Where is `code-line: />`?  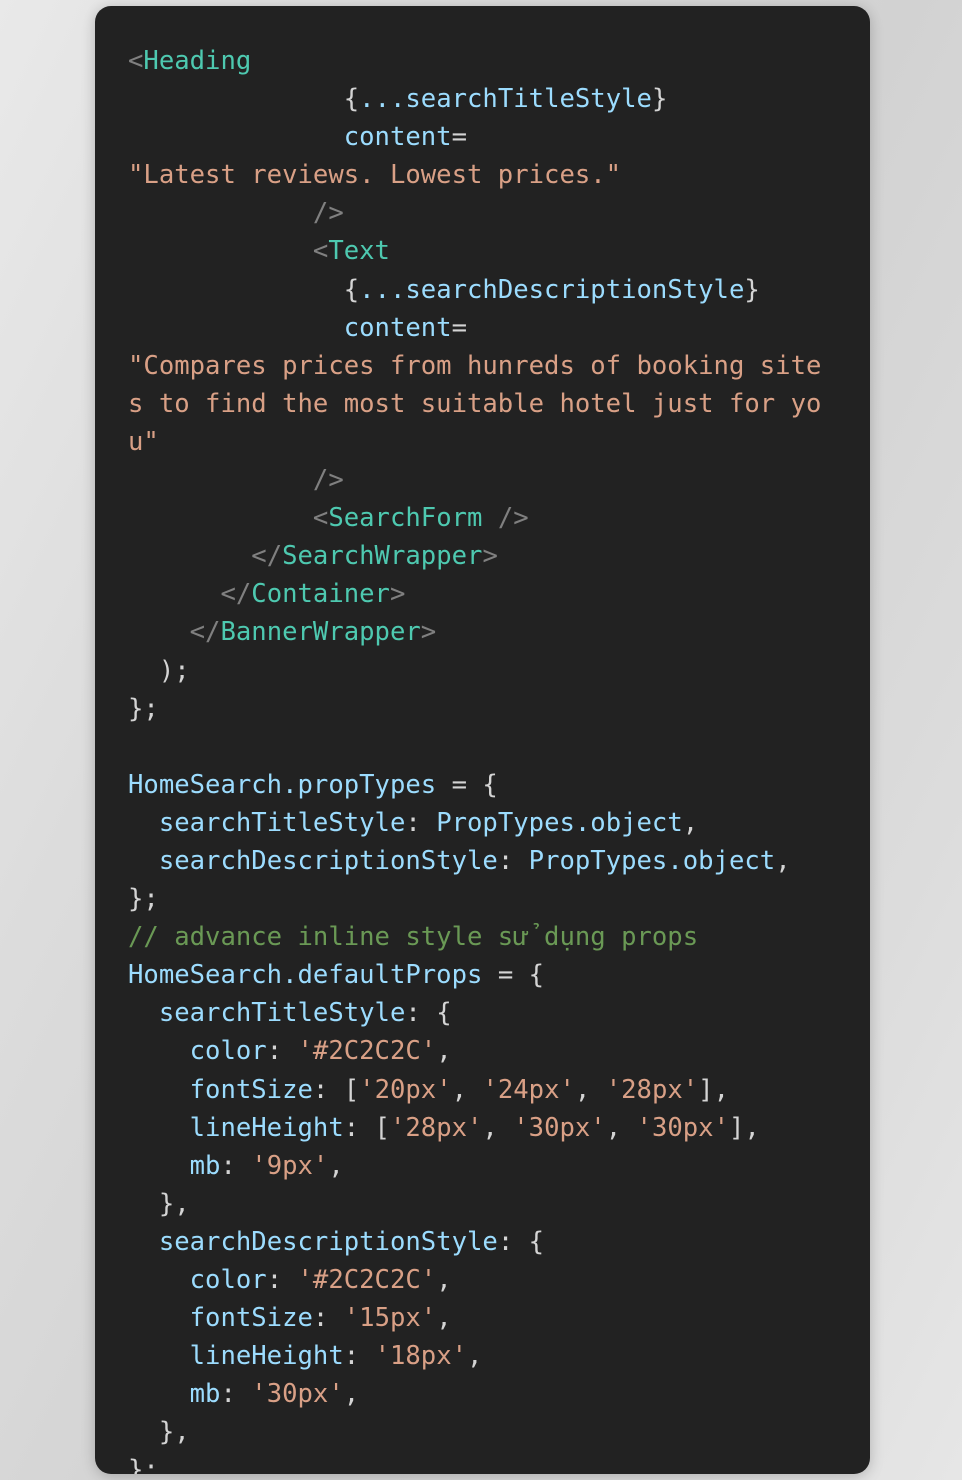
code-line: /> is located at coordinates (494, 213).